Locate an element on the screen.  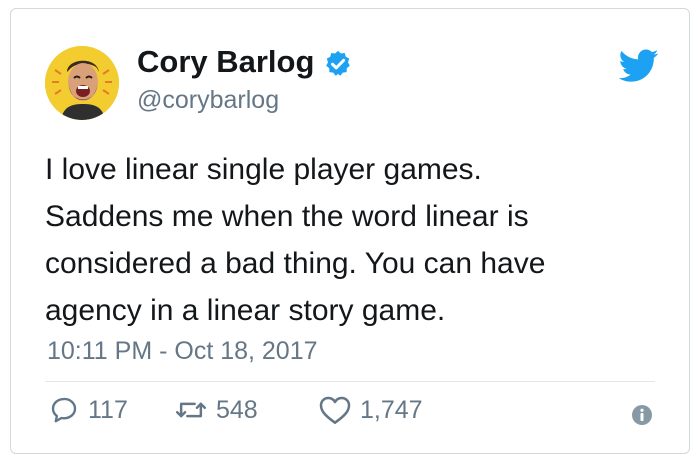
tweet-text-line: agency in a linear story game. is located at coordinates (245, 310).